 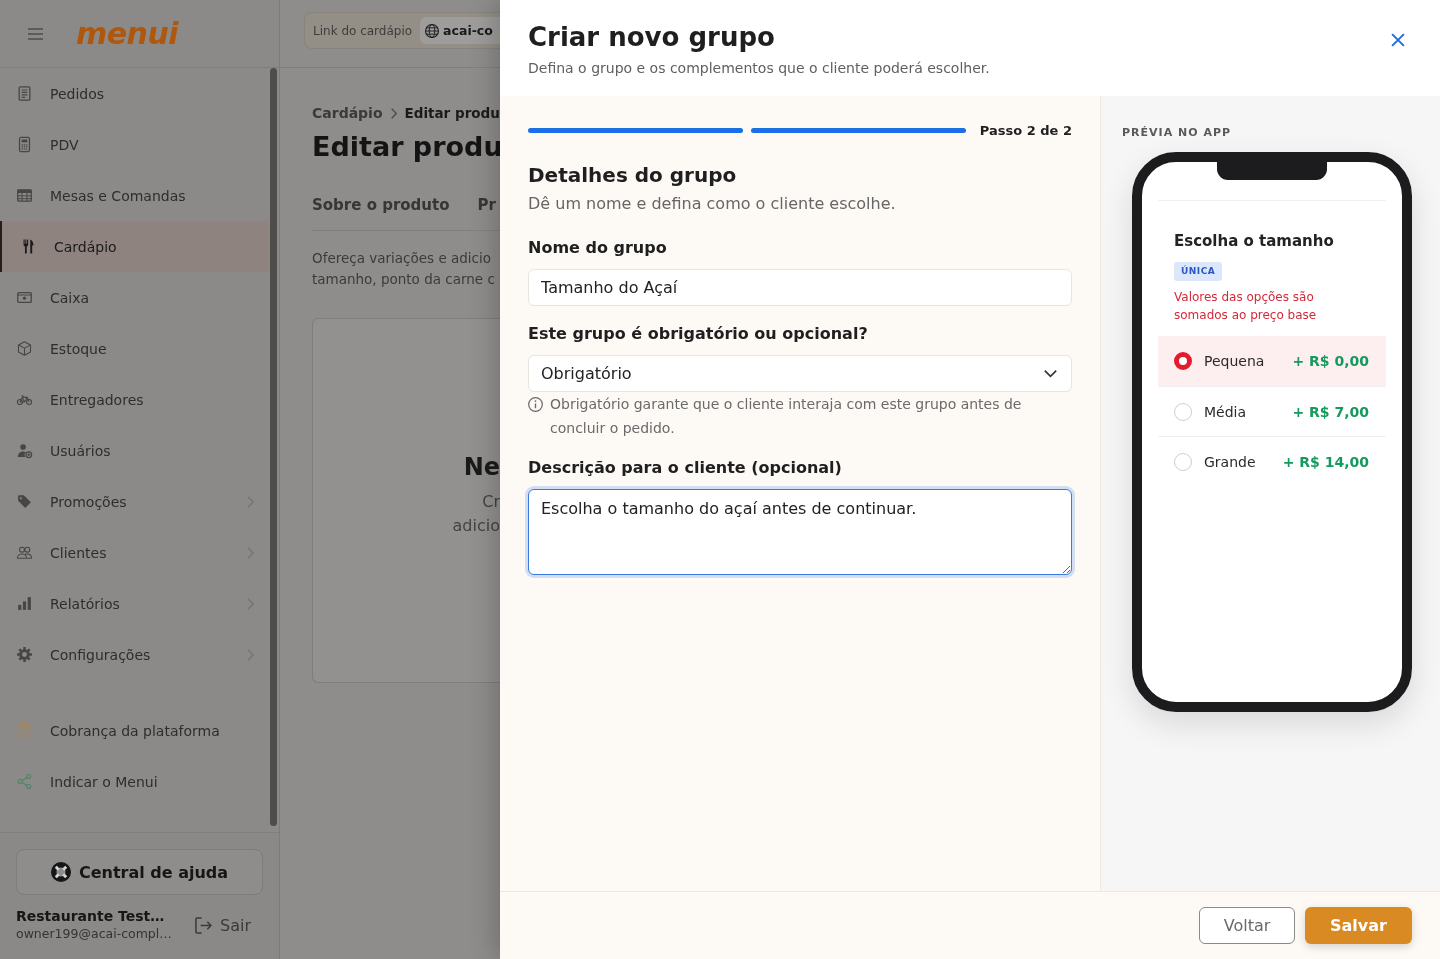 What do you see at coordinates (481, 467) in the screenshot?
I see `empty-state-title: Ne` at bounding box center [481, 467].